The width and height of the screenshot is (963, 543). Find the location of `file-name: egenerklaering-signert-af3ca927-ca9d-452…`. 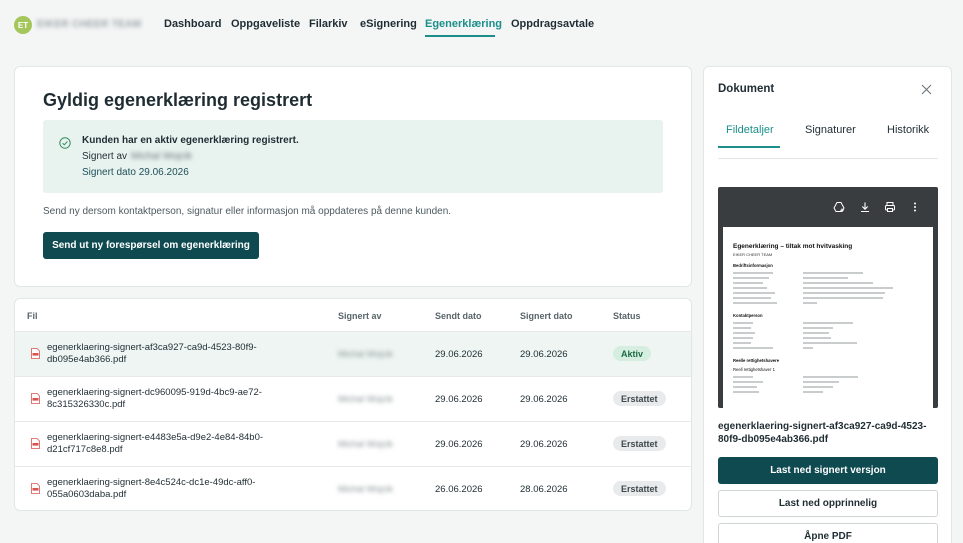

file-name: egenerklaering-signert-af3ca927-ca9d-452… is located at coordinates (167, 354).